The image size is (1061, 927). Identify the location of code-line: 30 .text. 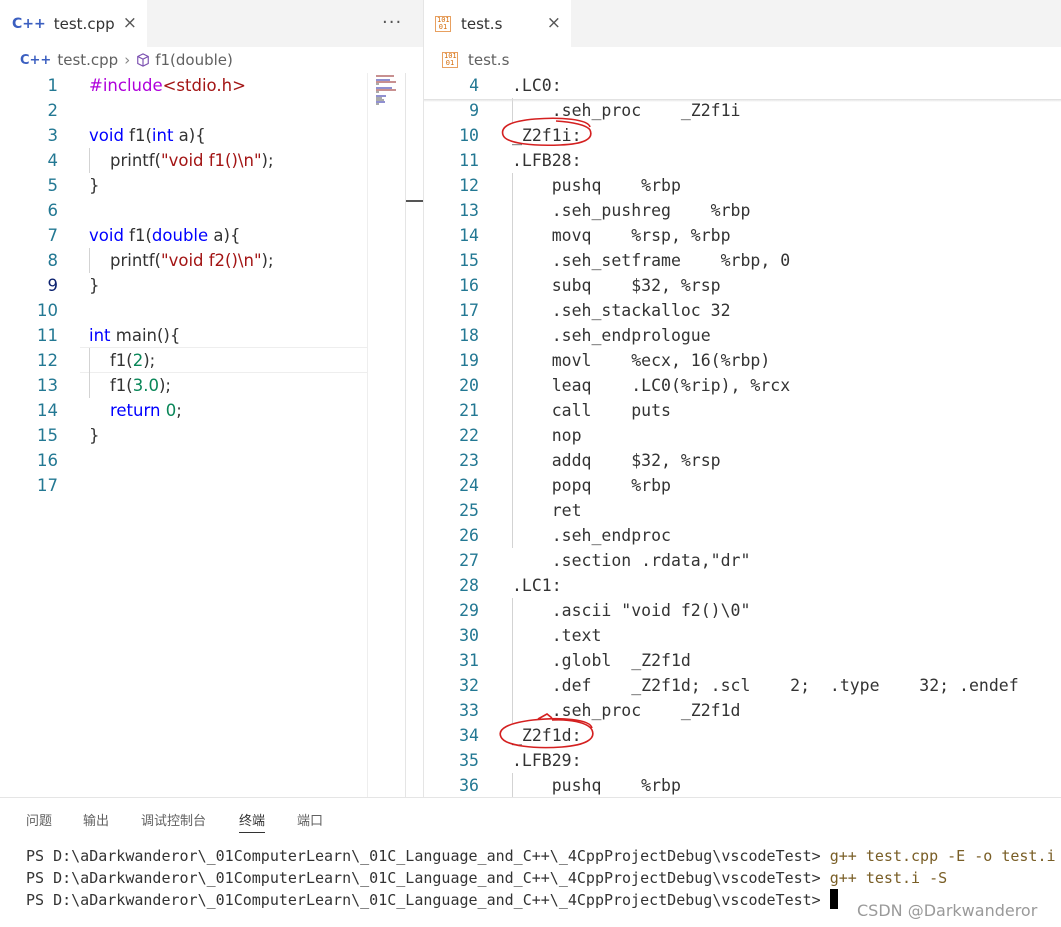
(530, 635).